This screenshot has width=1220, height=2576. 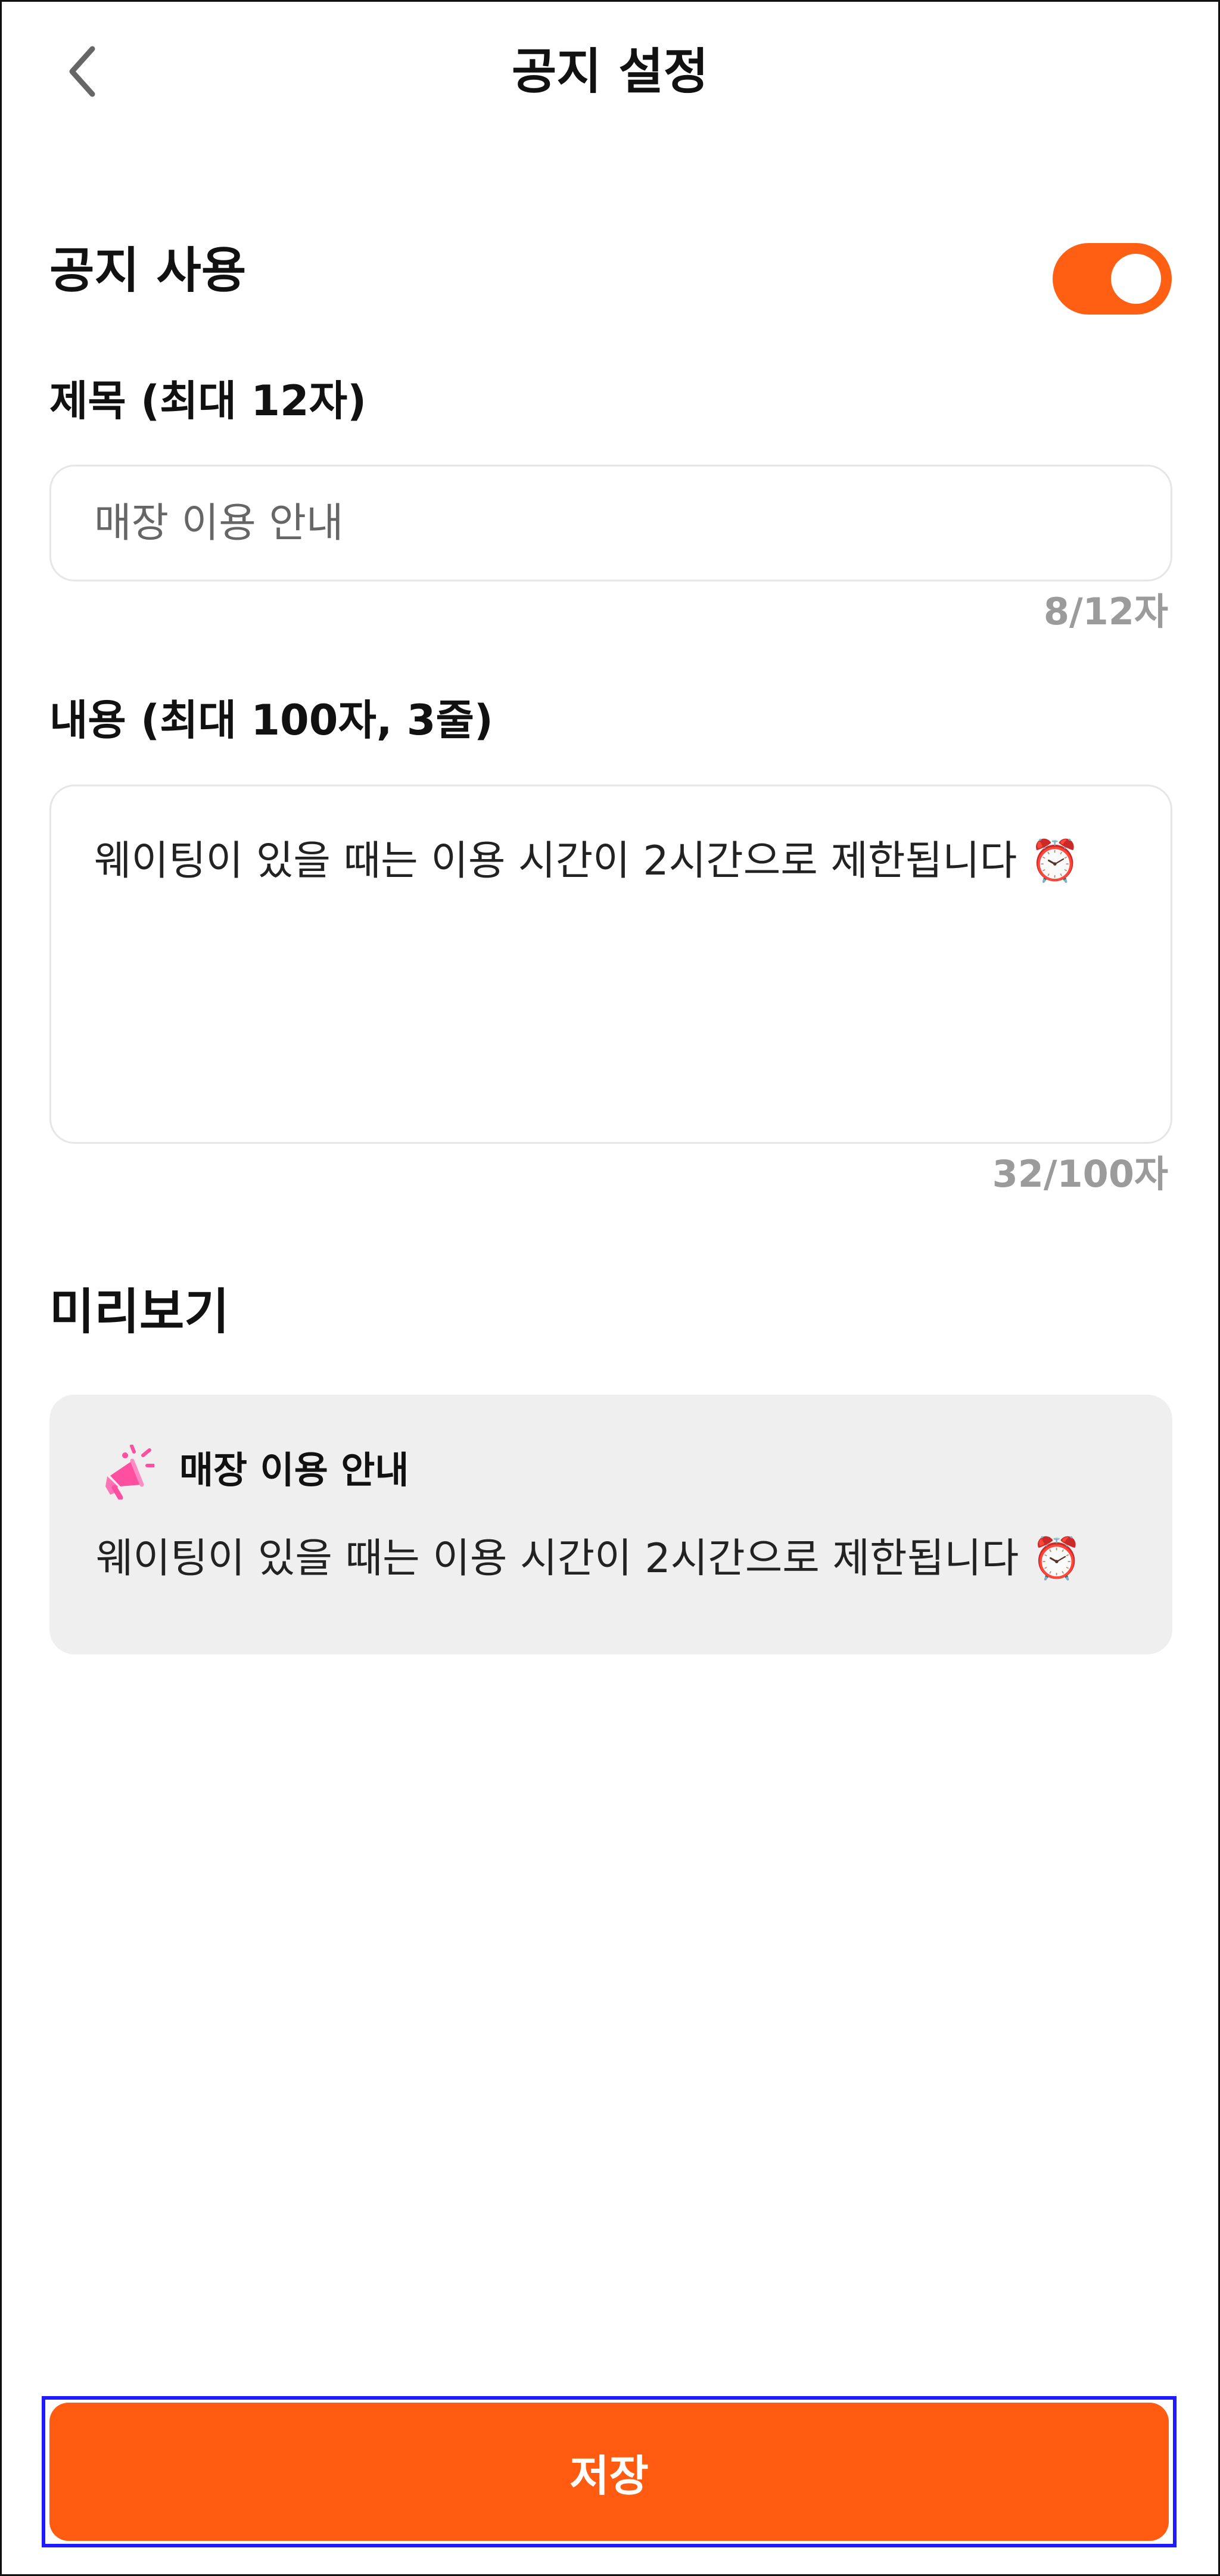 What do you see at coordinates (148, 270) in the screenshot?
I see `notice-enable-label: 공지 사용` at bounding box center [148, 270].